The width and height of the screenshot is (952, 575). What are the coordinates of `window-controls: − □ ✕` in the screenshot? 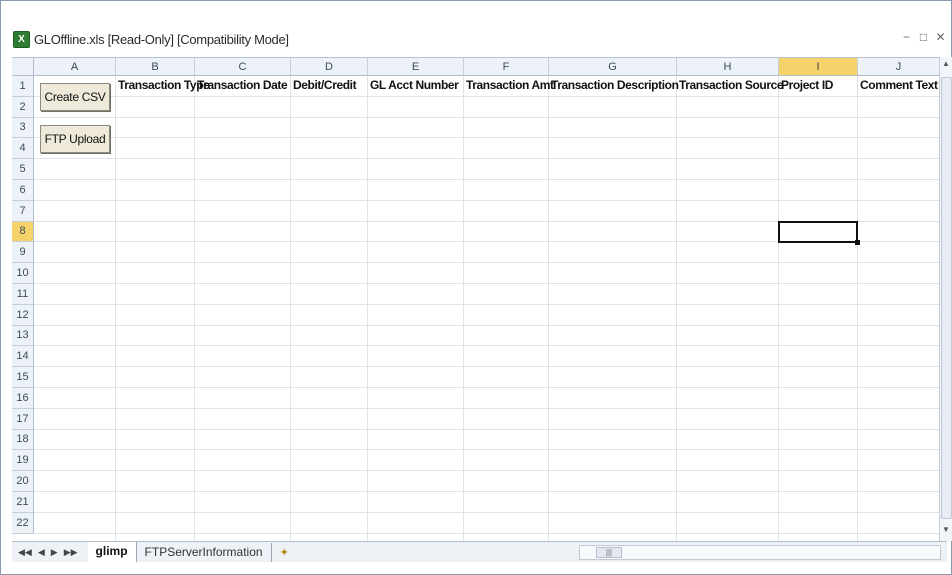 It's located at (923, 37).